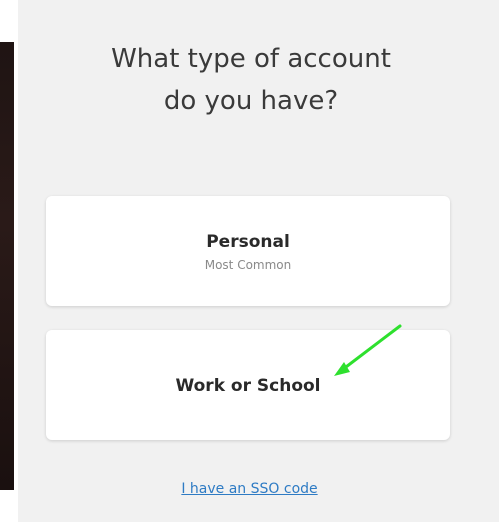 The width and height of the screenshot is (499, 522). I want to click on sso-code-link: I have an SSO code, so click(249, 489).